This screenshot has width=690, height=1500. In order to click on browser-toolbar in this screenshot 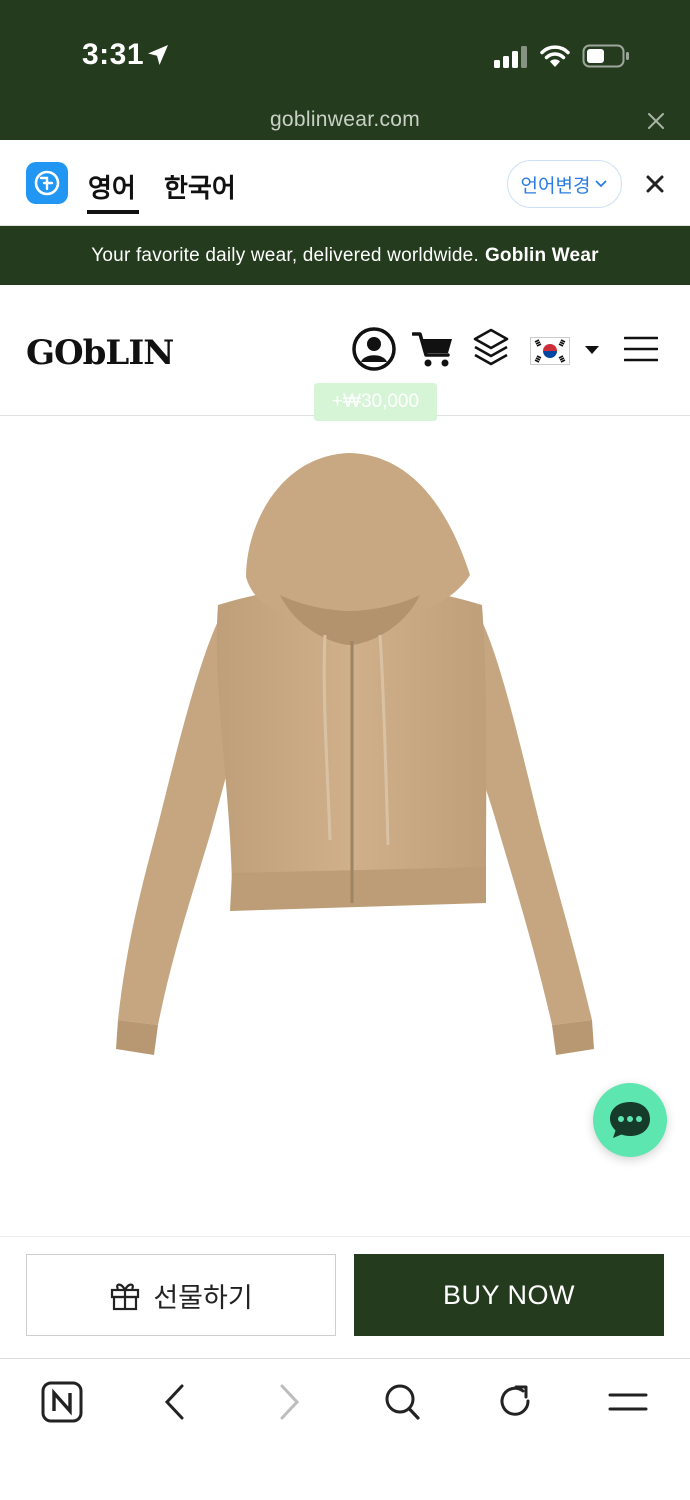, I will do `click(345, 1429)`.